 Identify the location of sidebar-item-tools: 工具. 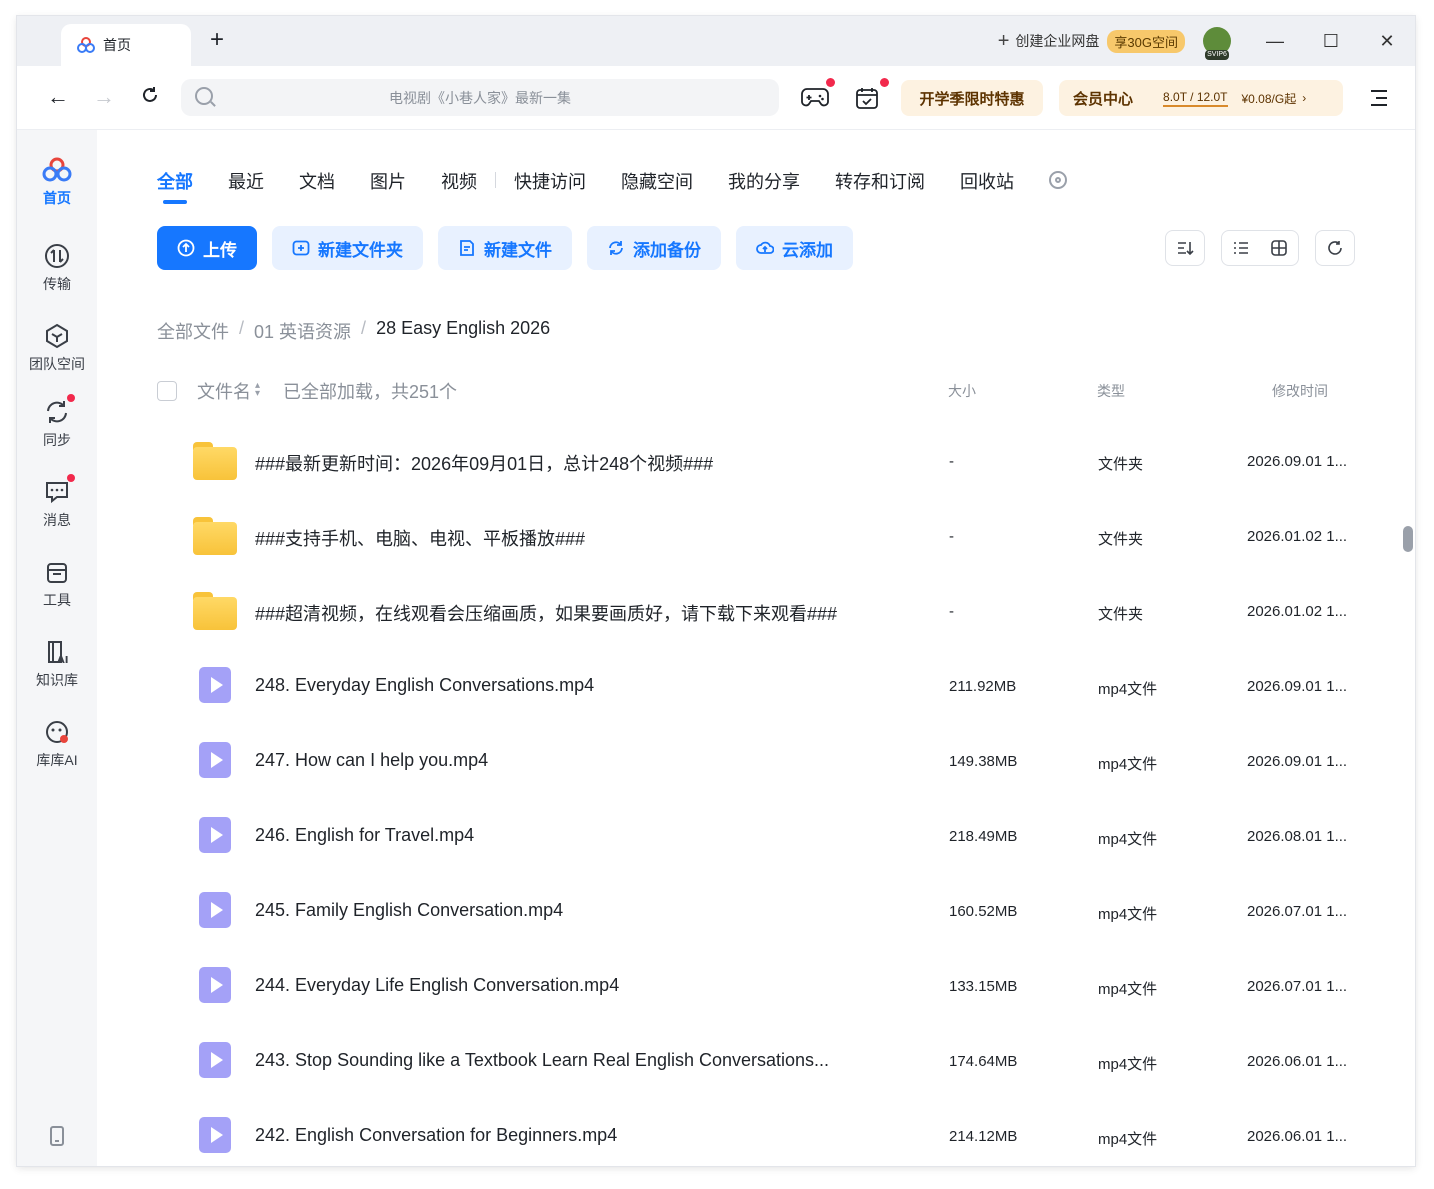
(57, 584).